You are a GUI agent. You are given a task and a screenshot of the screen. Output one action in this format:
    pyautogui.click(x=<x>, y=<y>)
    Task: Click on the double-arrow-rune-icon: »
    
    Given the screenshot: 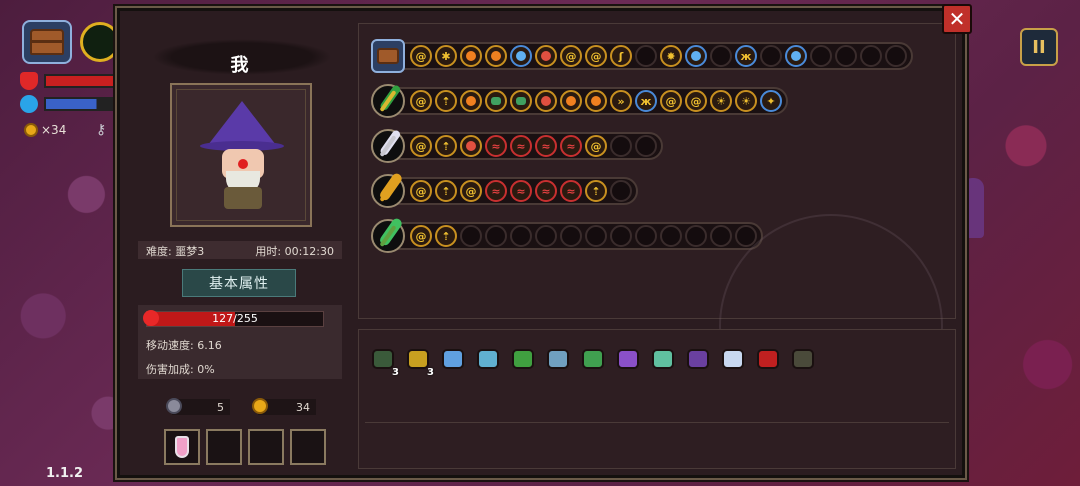 What is the action you would take?
    pyautogui.click(x=621, y=101)
    